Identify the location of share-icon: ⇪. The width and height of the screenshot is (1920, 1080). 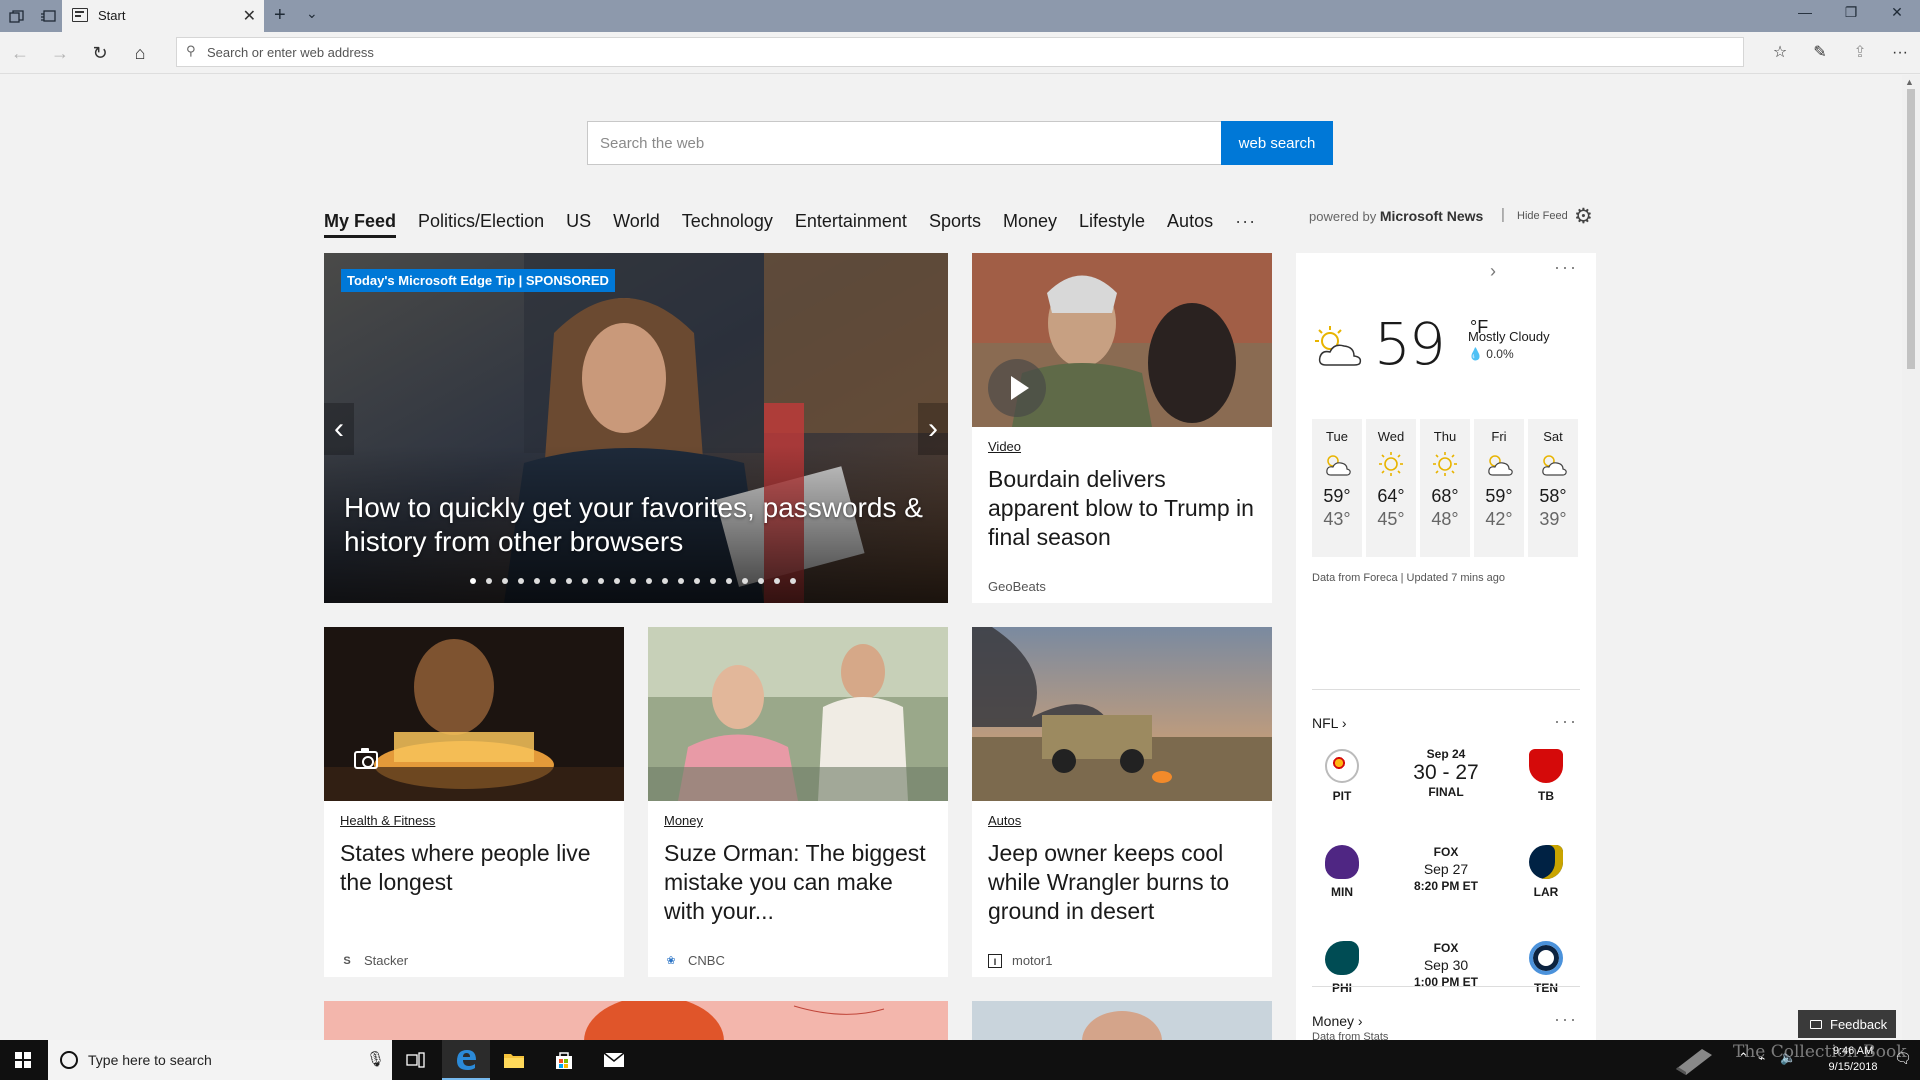
(1860, 53).